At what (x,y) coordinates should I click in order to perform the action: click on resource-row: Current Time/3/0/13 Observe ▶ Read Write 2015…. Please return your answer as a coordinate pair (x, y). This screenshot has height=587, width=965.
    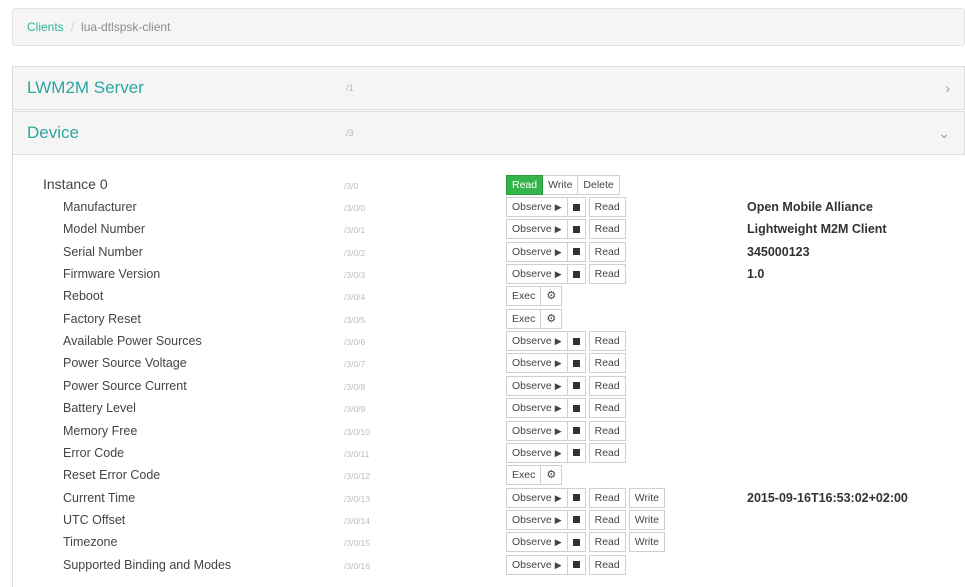
    Looking at the image, I should click on (489, 498).